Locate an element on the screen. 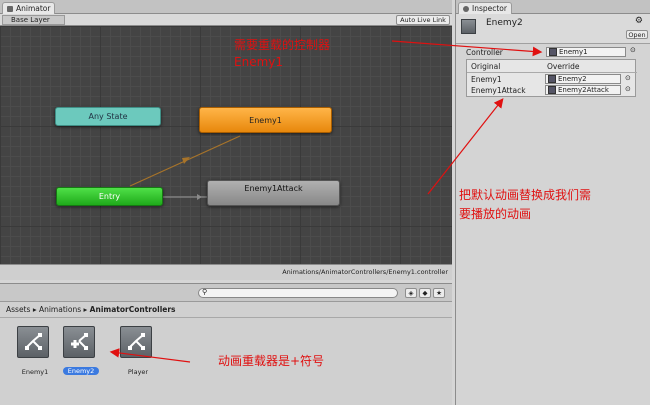 The image size is (650, 405). auto-live-link-button: Auto Live Link is located at coordinates (423, 20).